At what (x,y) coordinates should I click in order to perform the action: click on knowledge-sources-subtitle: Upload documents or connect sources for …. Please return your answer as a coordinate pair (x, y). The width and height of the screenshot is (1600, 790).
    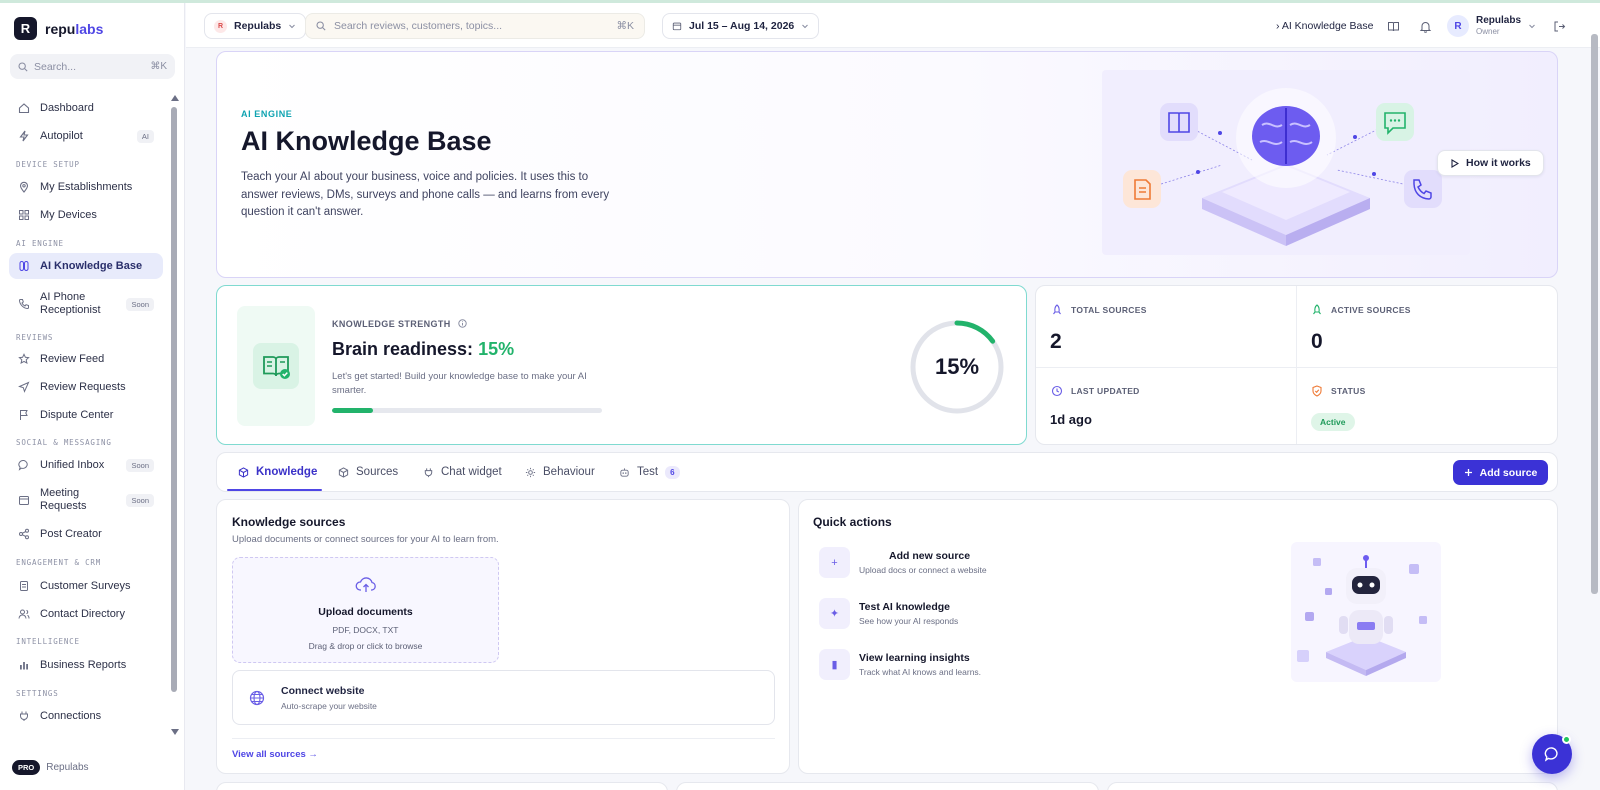
    Looking at the image, I should click on (365, 539).